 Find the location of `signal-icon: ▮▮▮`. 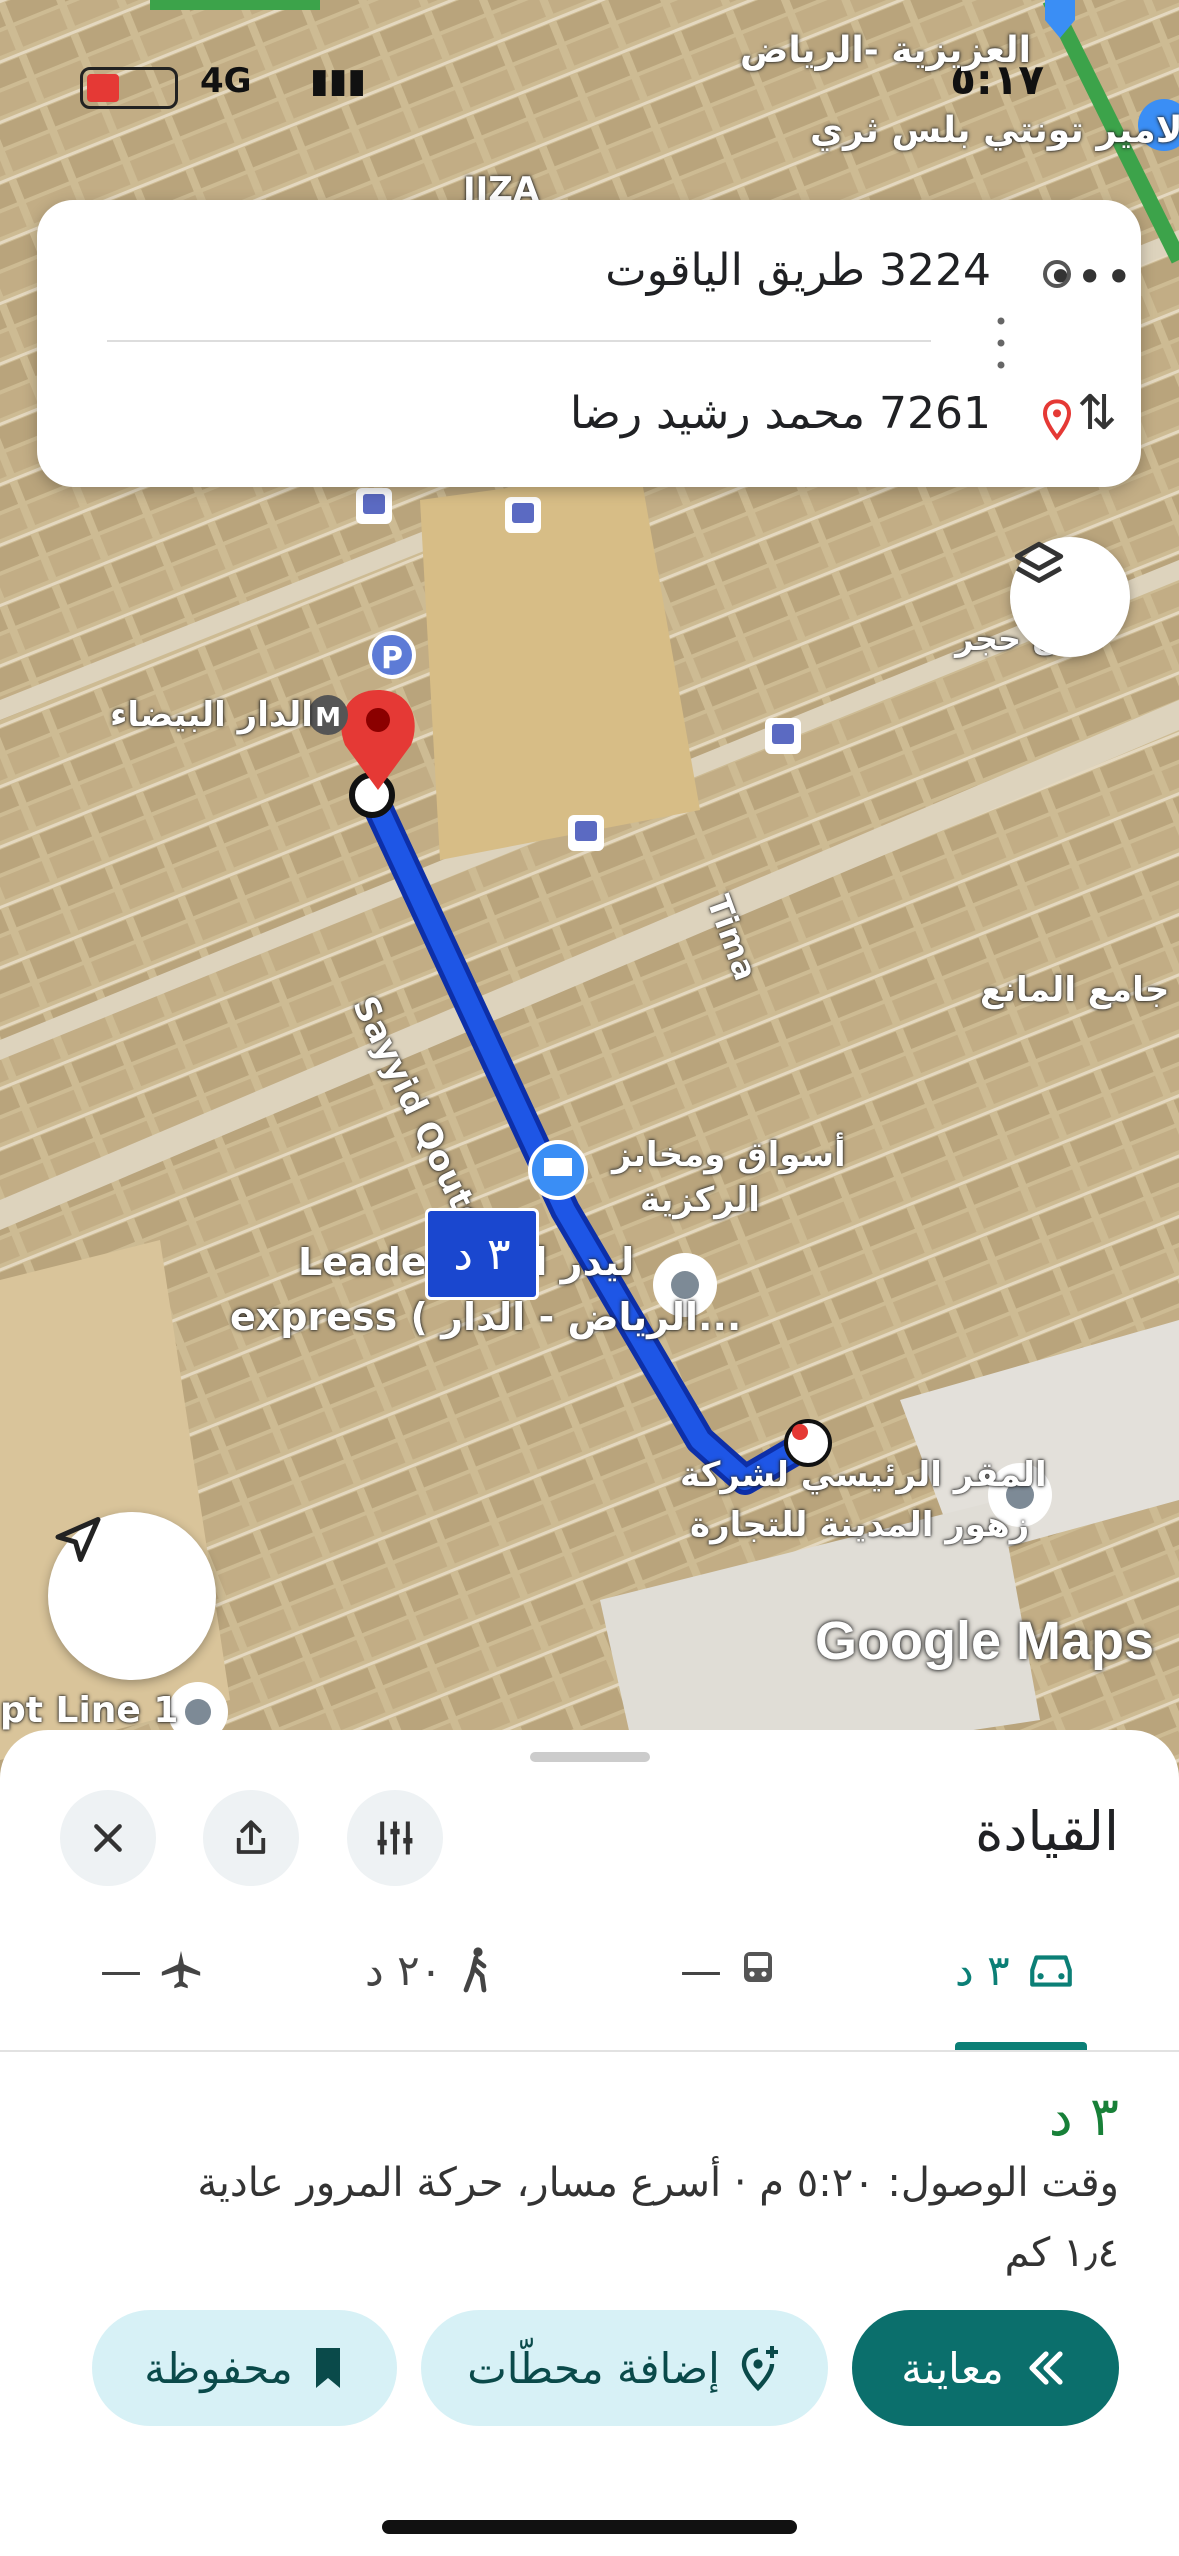

signal-icon: ▮▮▮ is located at coordinates (338, 81).